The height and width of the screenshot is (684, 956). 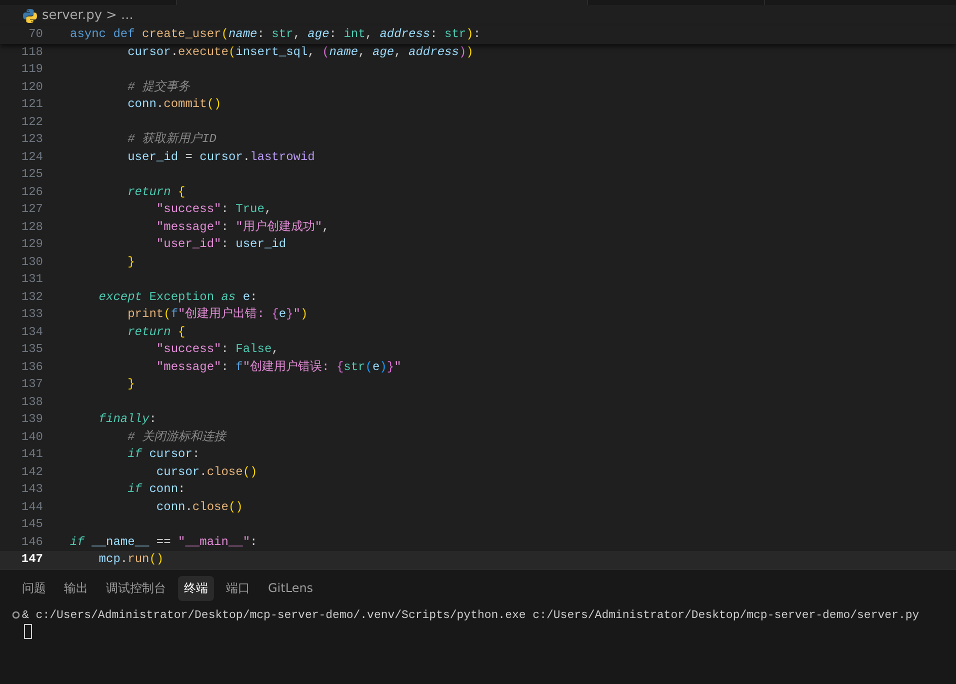 I want to click on terminal-cursor, so click(x=28, y=631).